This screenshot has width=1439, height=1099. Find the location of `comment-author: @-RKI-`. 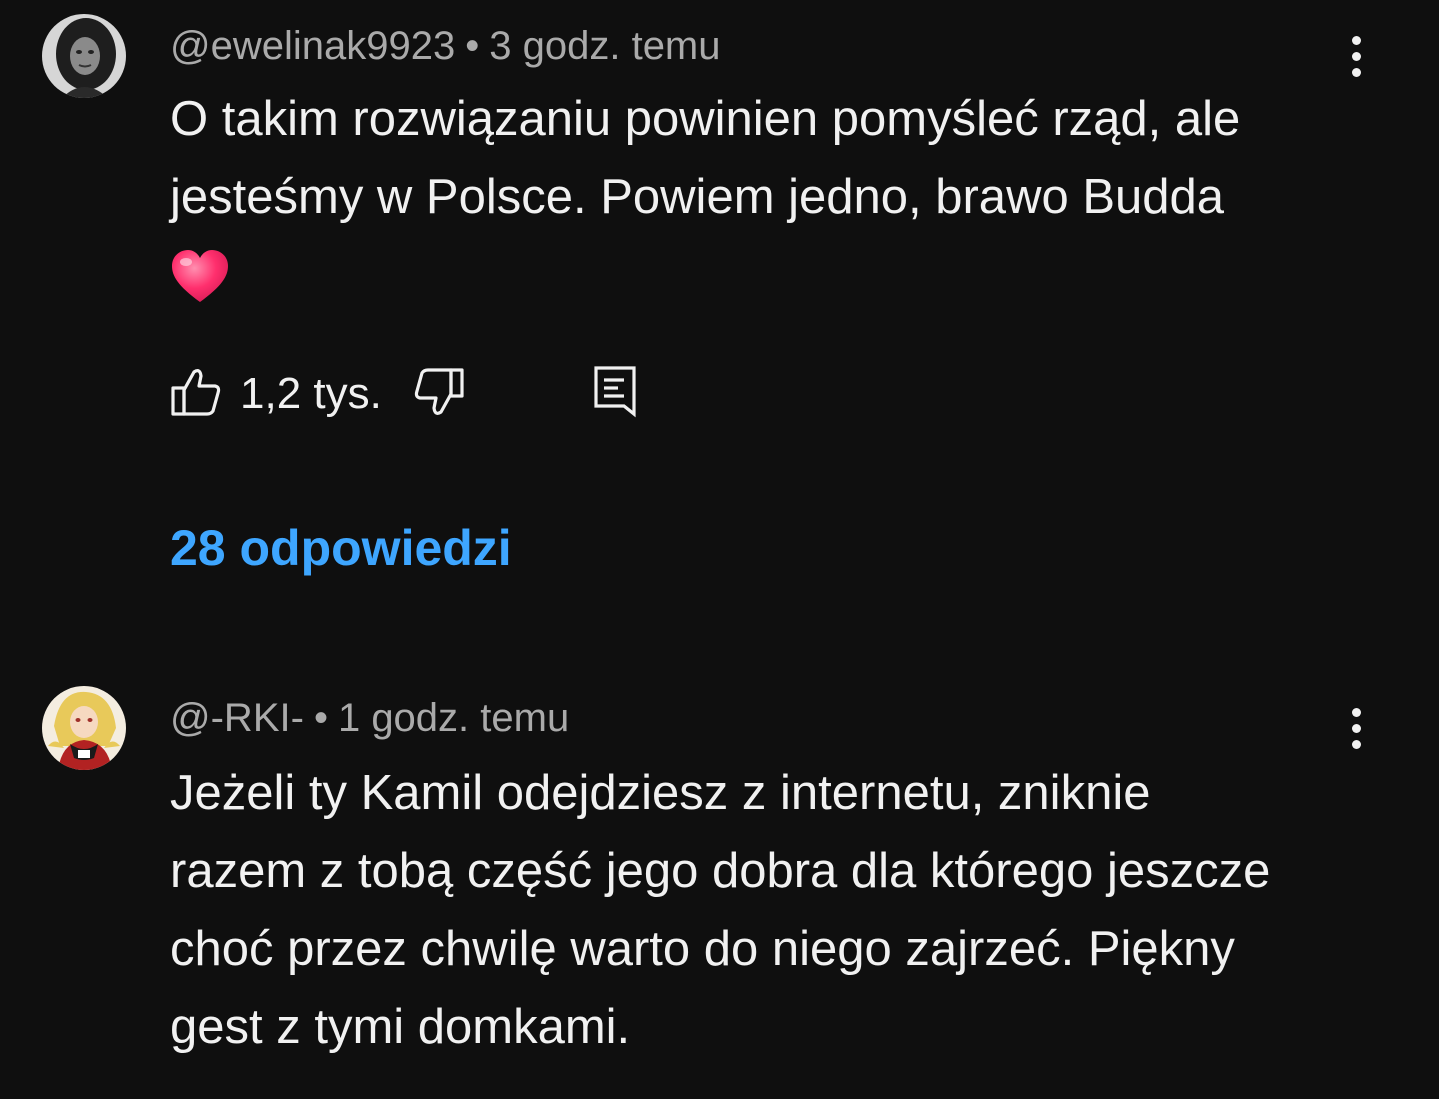

comment-author: @-RKI- is located at coordinates (237, 718).